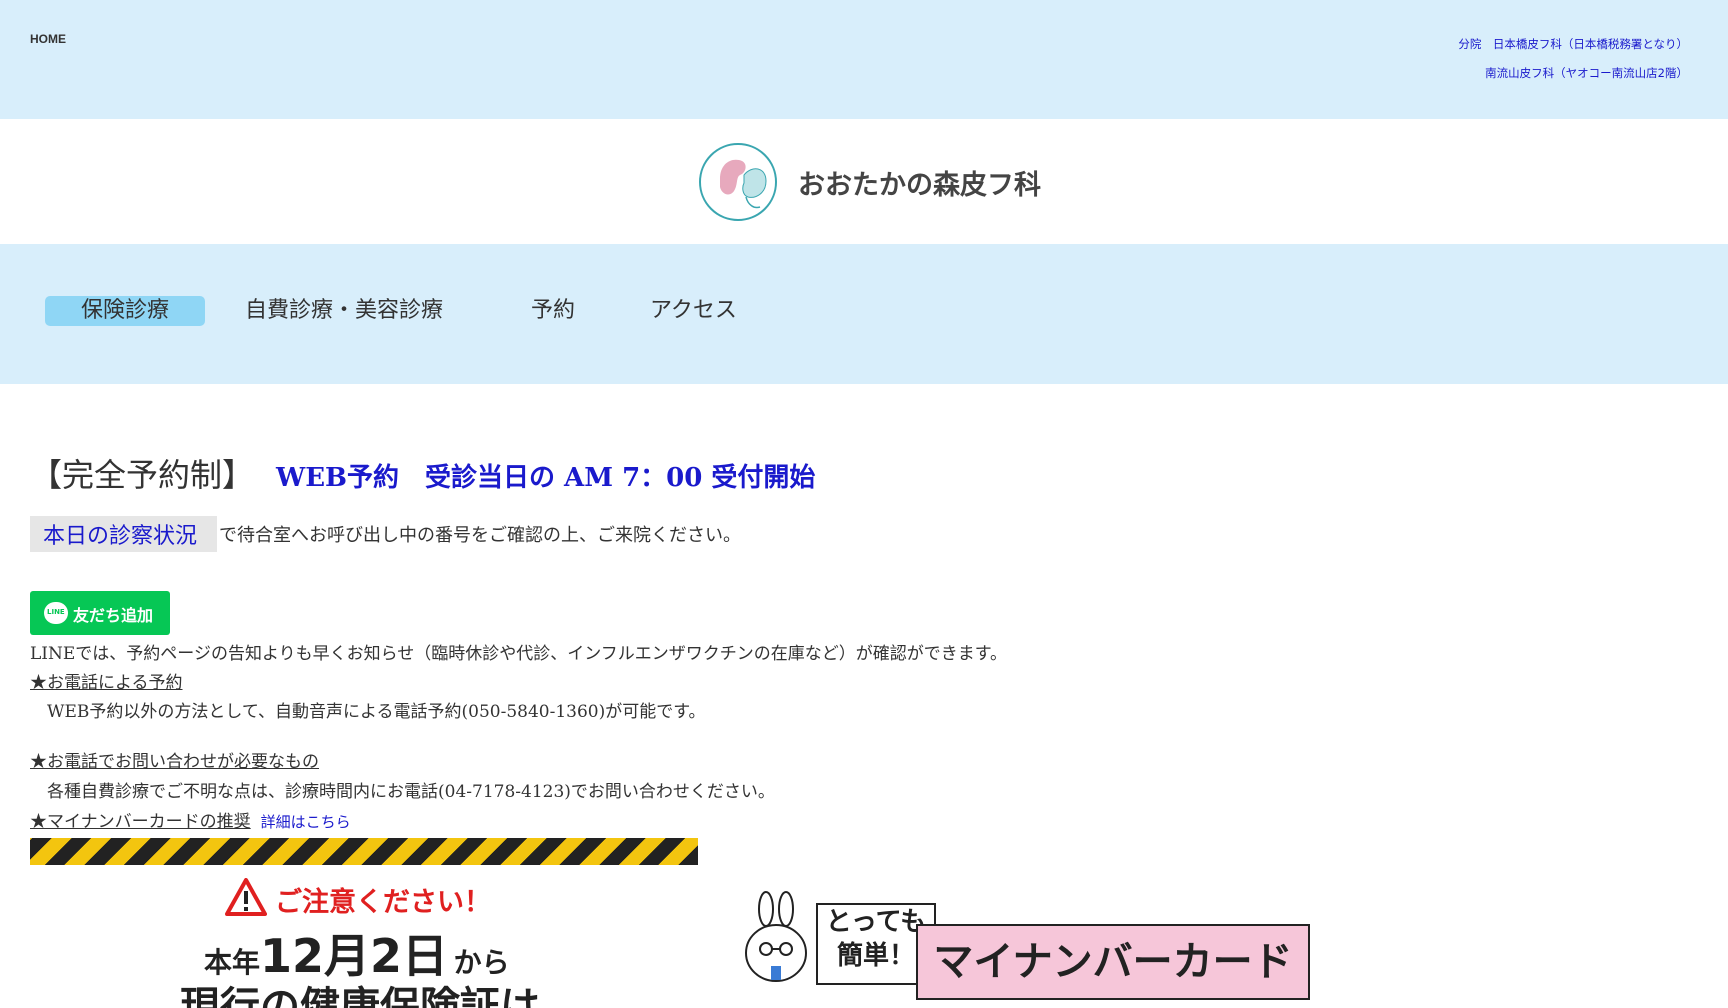 This screenshot has width=1728, height=1008. Describe the element at coordinates (553, 311) in the screenshot. I see `nav-item-reservation: 予約` at that location.